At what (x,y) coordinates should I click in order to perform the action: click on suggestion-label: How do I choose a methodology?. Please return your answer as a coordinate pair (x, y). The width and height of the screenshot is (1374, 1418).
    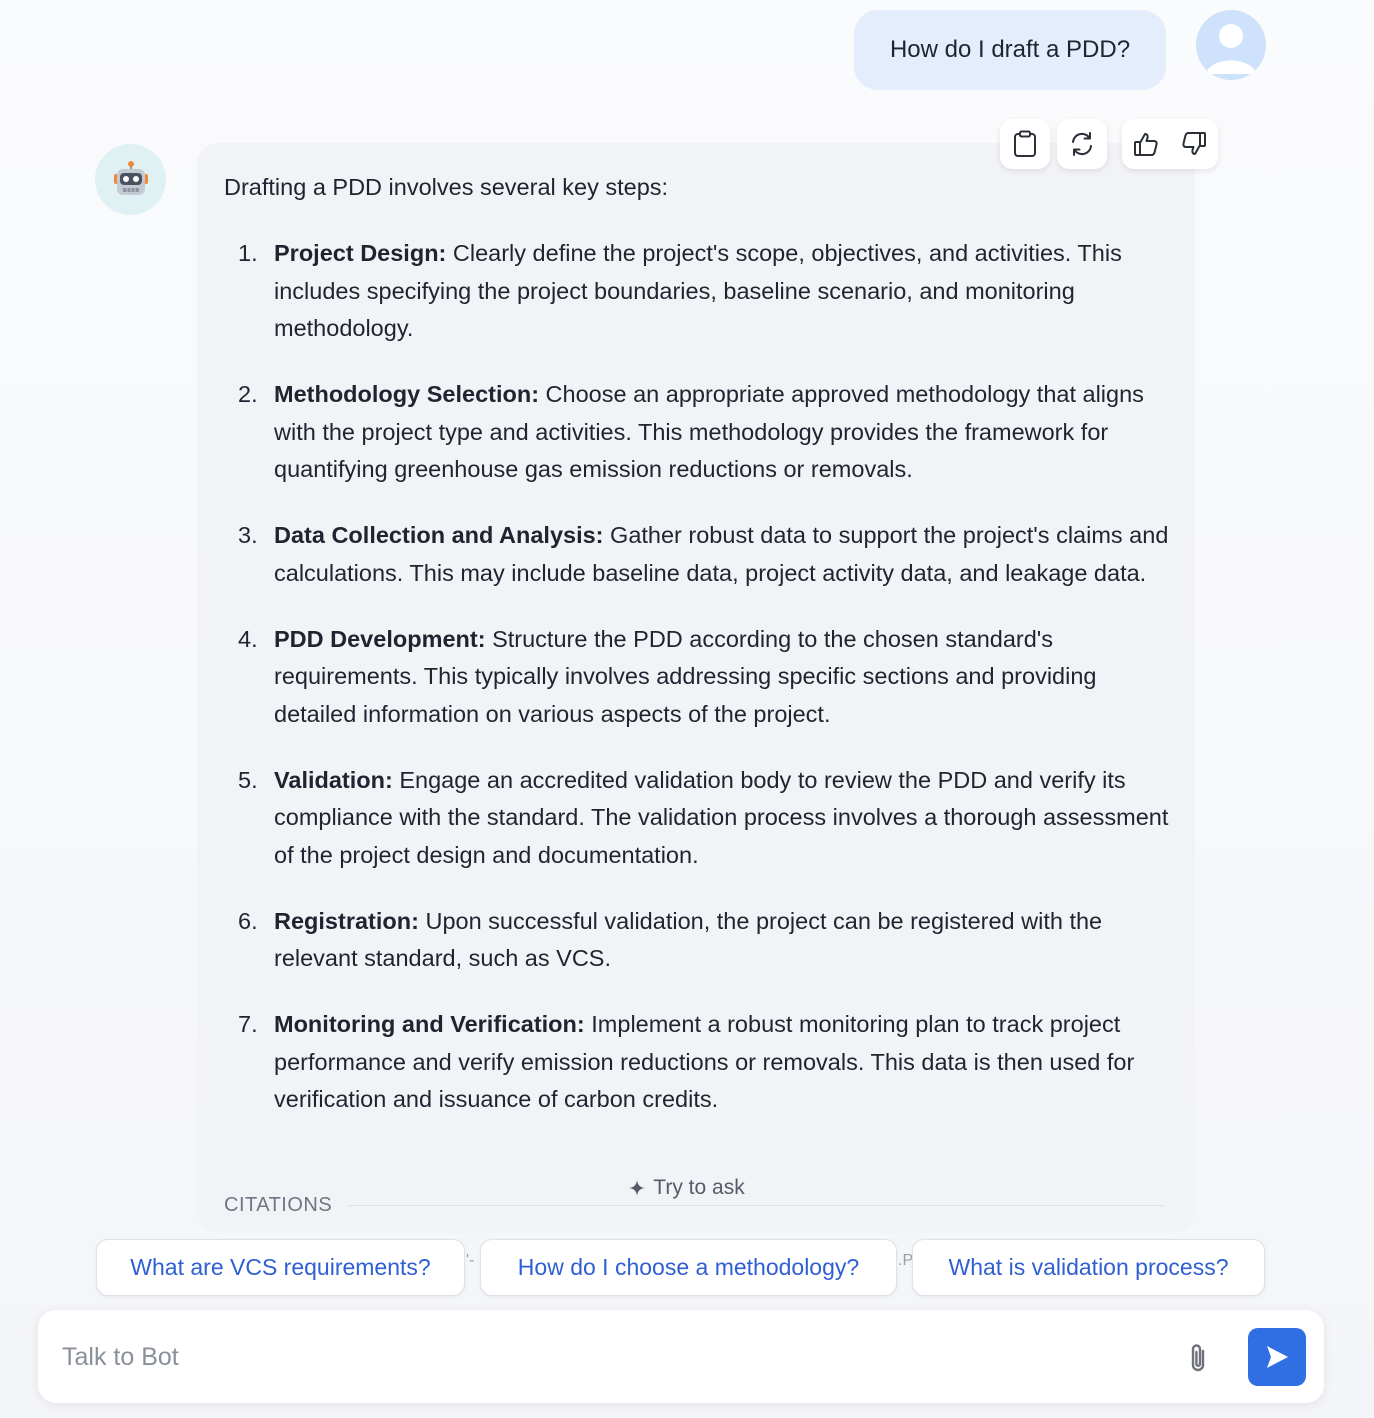
    Looking at the image, I should click on (688, 1267).